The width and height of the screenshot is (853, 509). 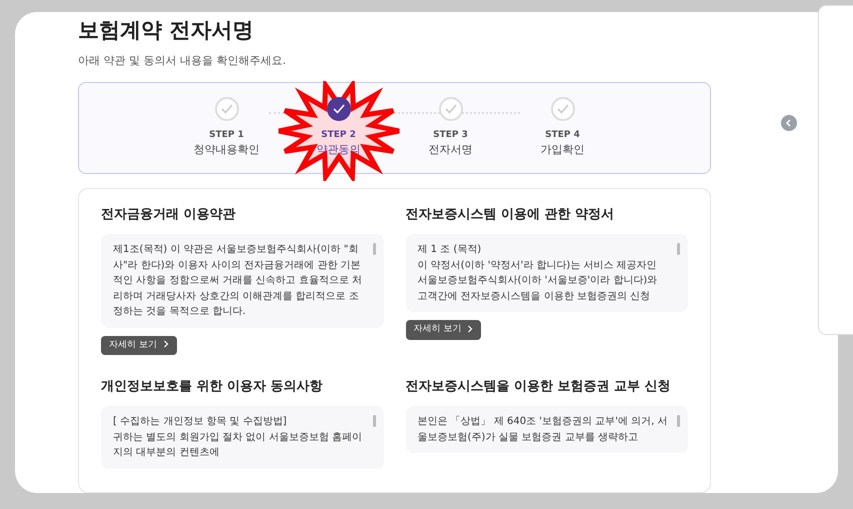 What do you see at coordinates (166, 31) in the screenshot?
I see `page-title: 보험계약 전자서명` at bounding box center [166, 31].